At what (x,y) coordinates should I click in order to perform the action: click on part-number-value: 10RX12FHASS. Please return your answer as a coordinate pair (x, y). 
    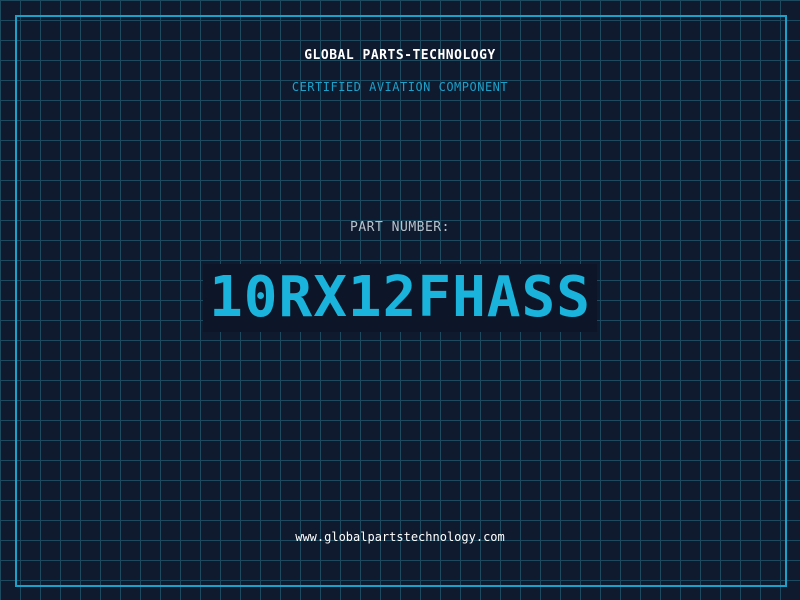
    Looking at the image, I should click on (400, 298).